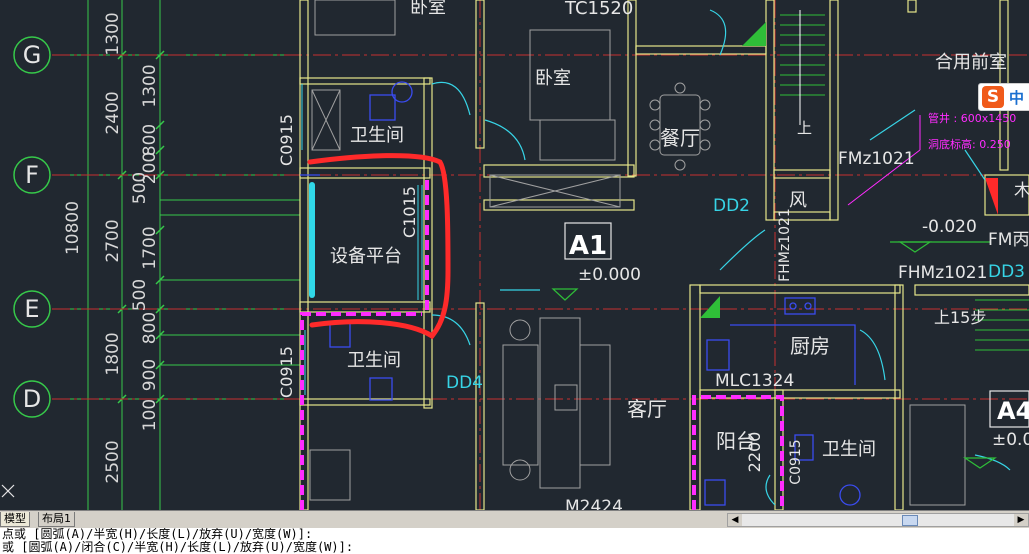 This screenshot has width=1029, height=554. I want to click on axis-label-d: D, so click(32, 399).